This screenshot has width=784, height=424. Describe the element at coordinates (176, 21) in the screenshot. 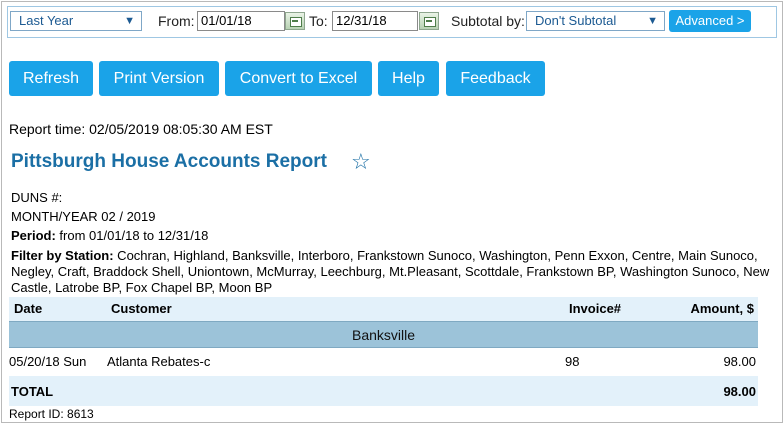

I see `from-label: From:` at that location.